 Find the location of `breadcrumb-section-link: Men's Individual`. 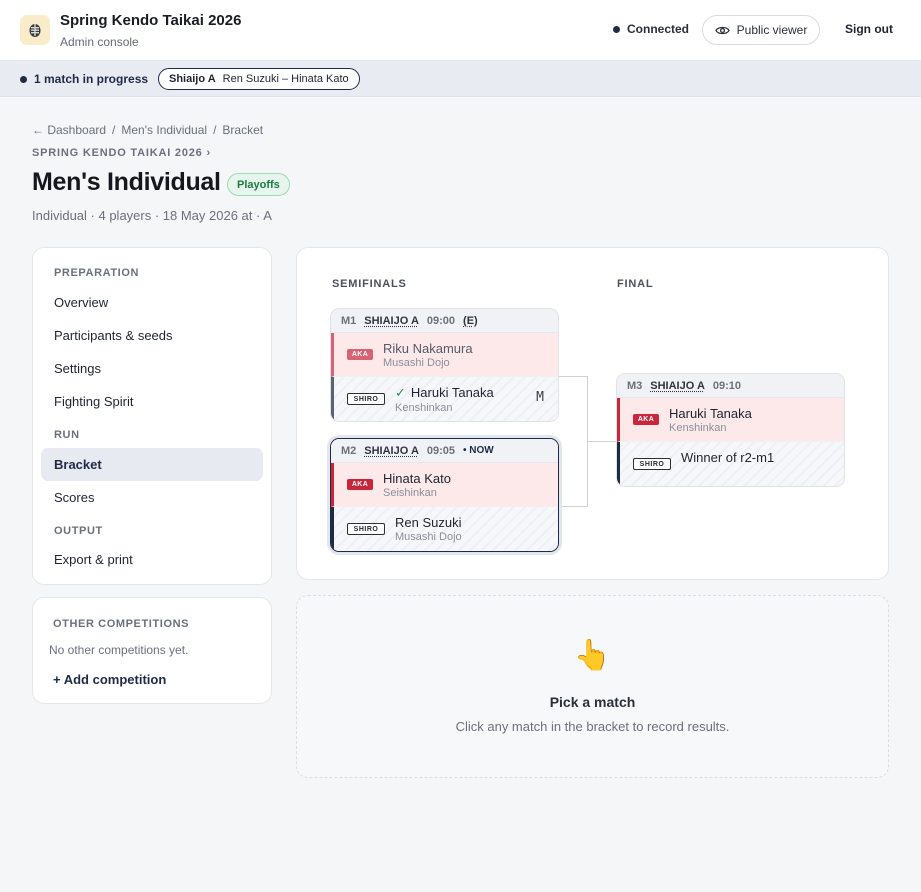

breadcrumb-section-link: Men's Individual is located at coordinates (164, 130).